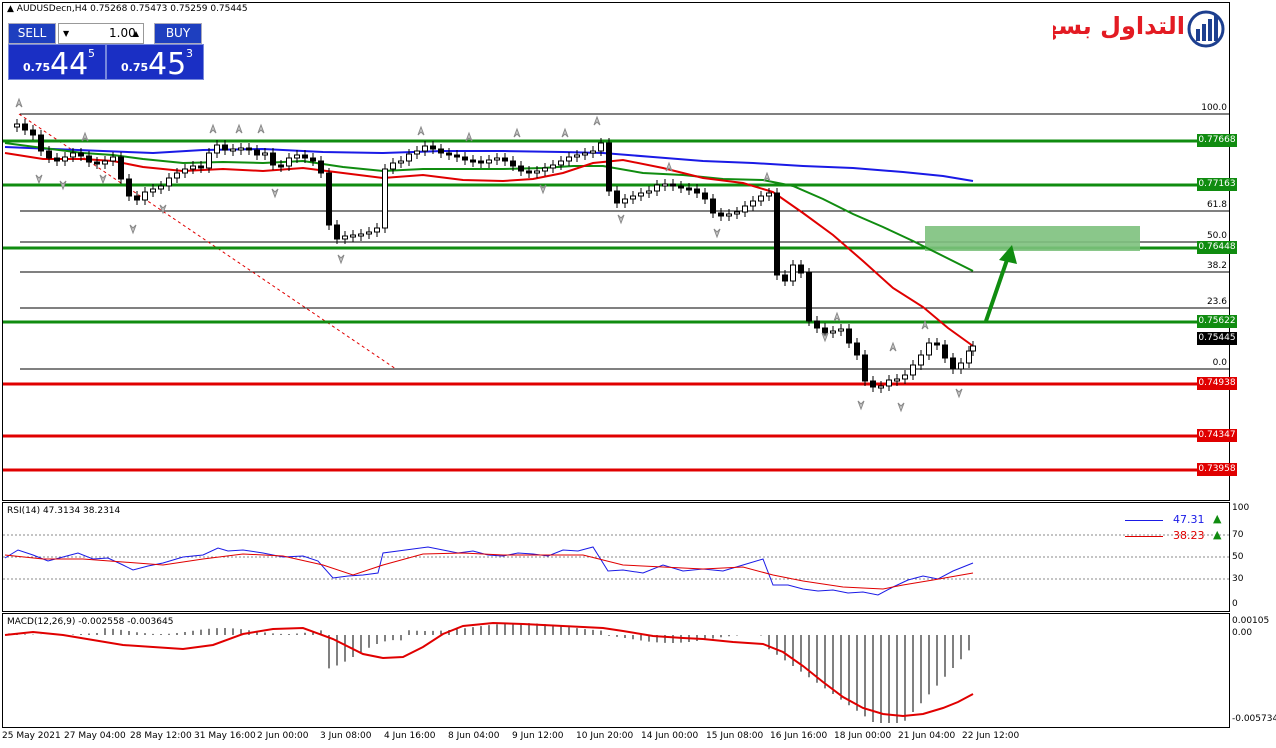  Describe the element at coordinates (1217, 469) in the screenshot. I see `level-label-r3: 0.73958` at that location.